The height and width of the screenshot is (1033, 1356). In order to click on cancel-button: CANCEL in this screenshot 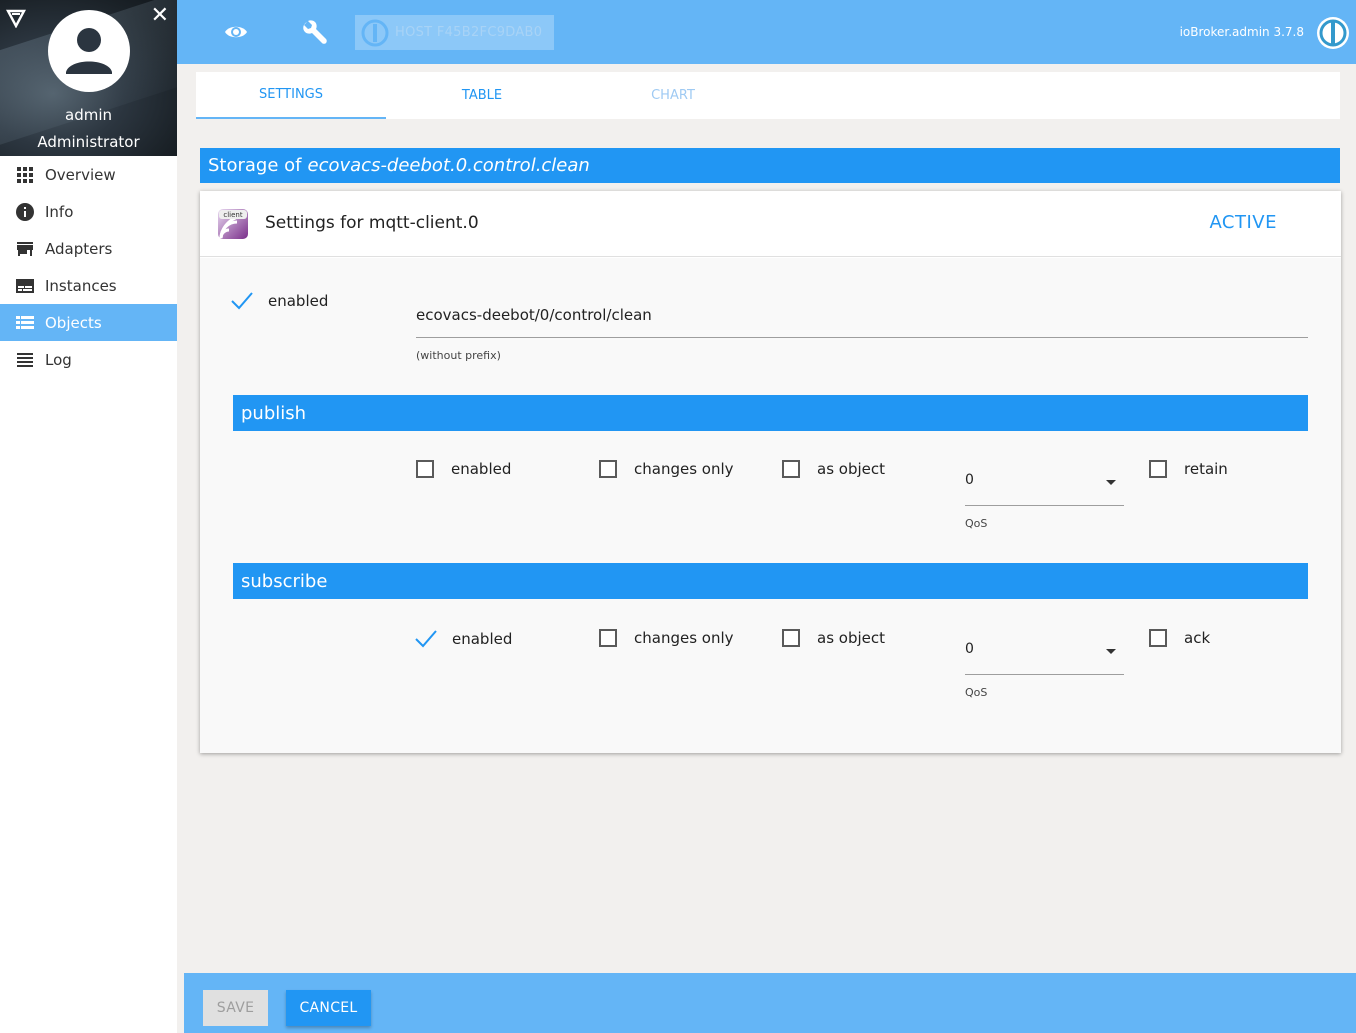, I will do `click(328, 1008)`.